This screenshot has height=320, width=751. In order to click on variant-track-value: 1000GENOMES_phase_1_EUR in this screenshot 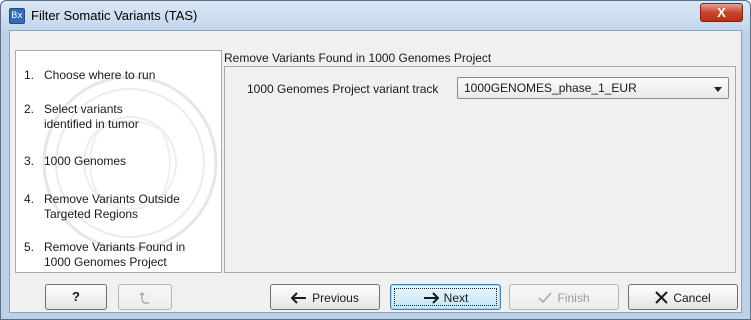, I will do `click(550, 88)`.